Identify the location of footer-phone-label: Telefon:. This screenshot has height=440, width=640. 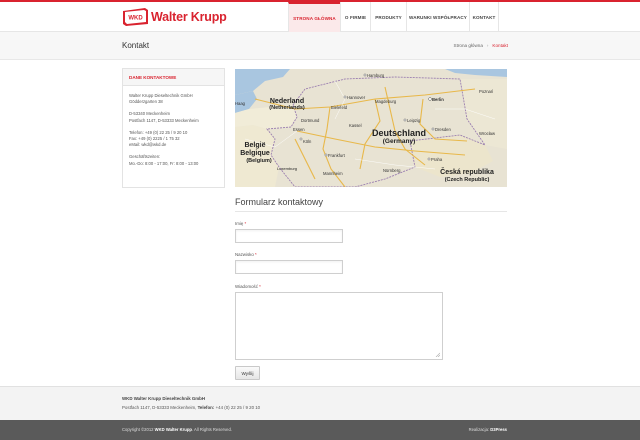
(206, 407).